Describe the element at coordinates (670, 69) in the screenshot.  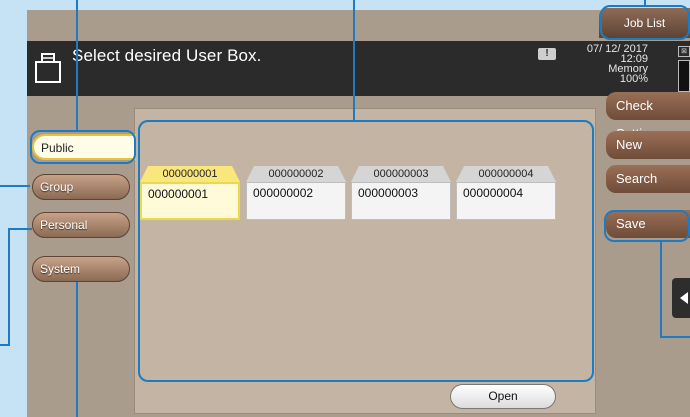
I see `toner-gauge: ⊠` at that location.